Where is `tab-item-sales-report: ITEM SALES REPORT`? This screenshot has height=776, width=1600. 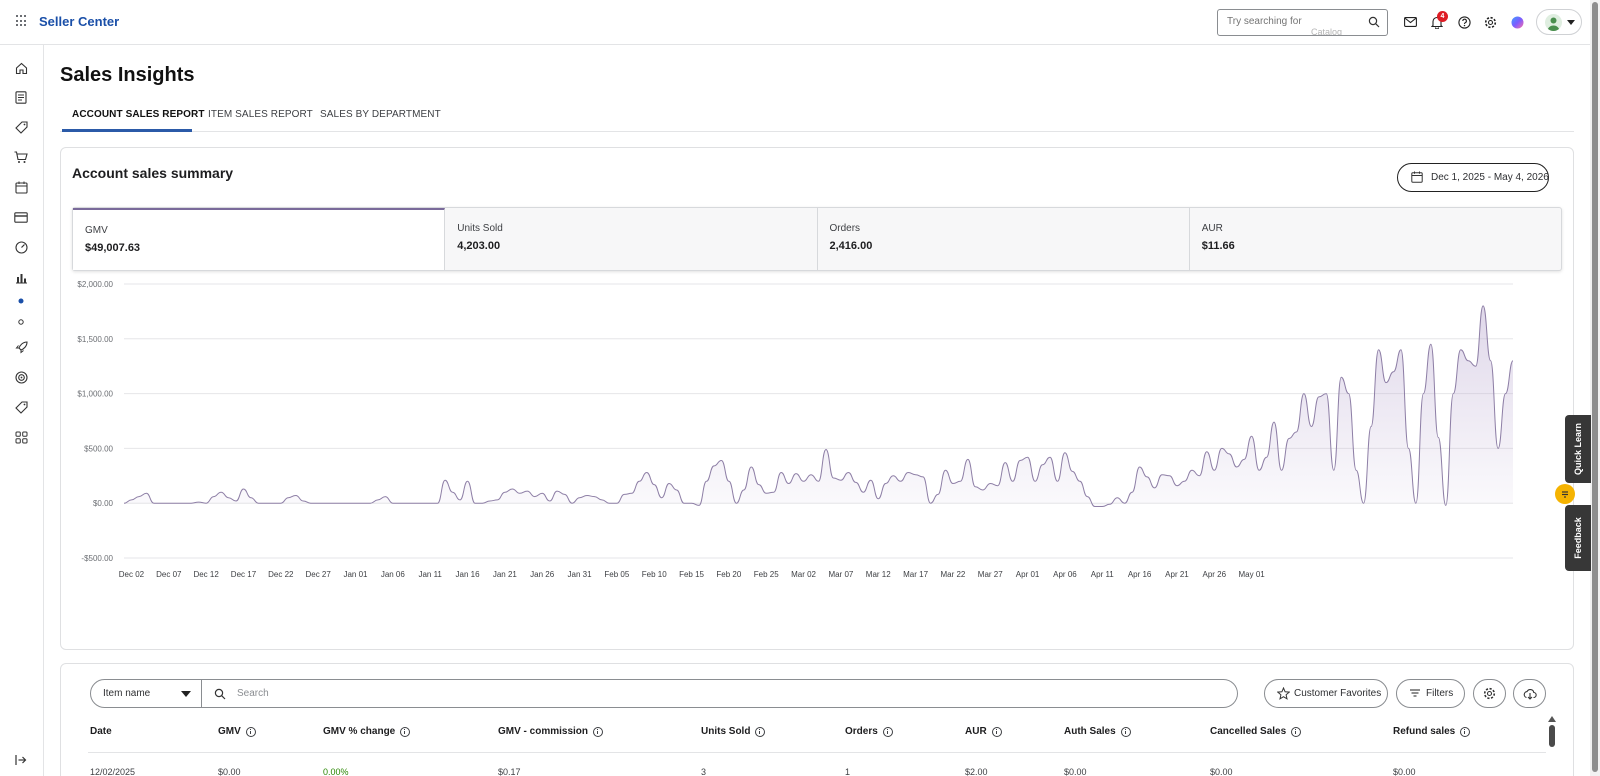
tab-item-sales-report: ITEM SALES REPORT is located at coordinates (260, 114).